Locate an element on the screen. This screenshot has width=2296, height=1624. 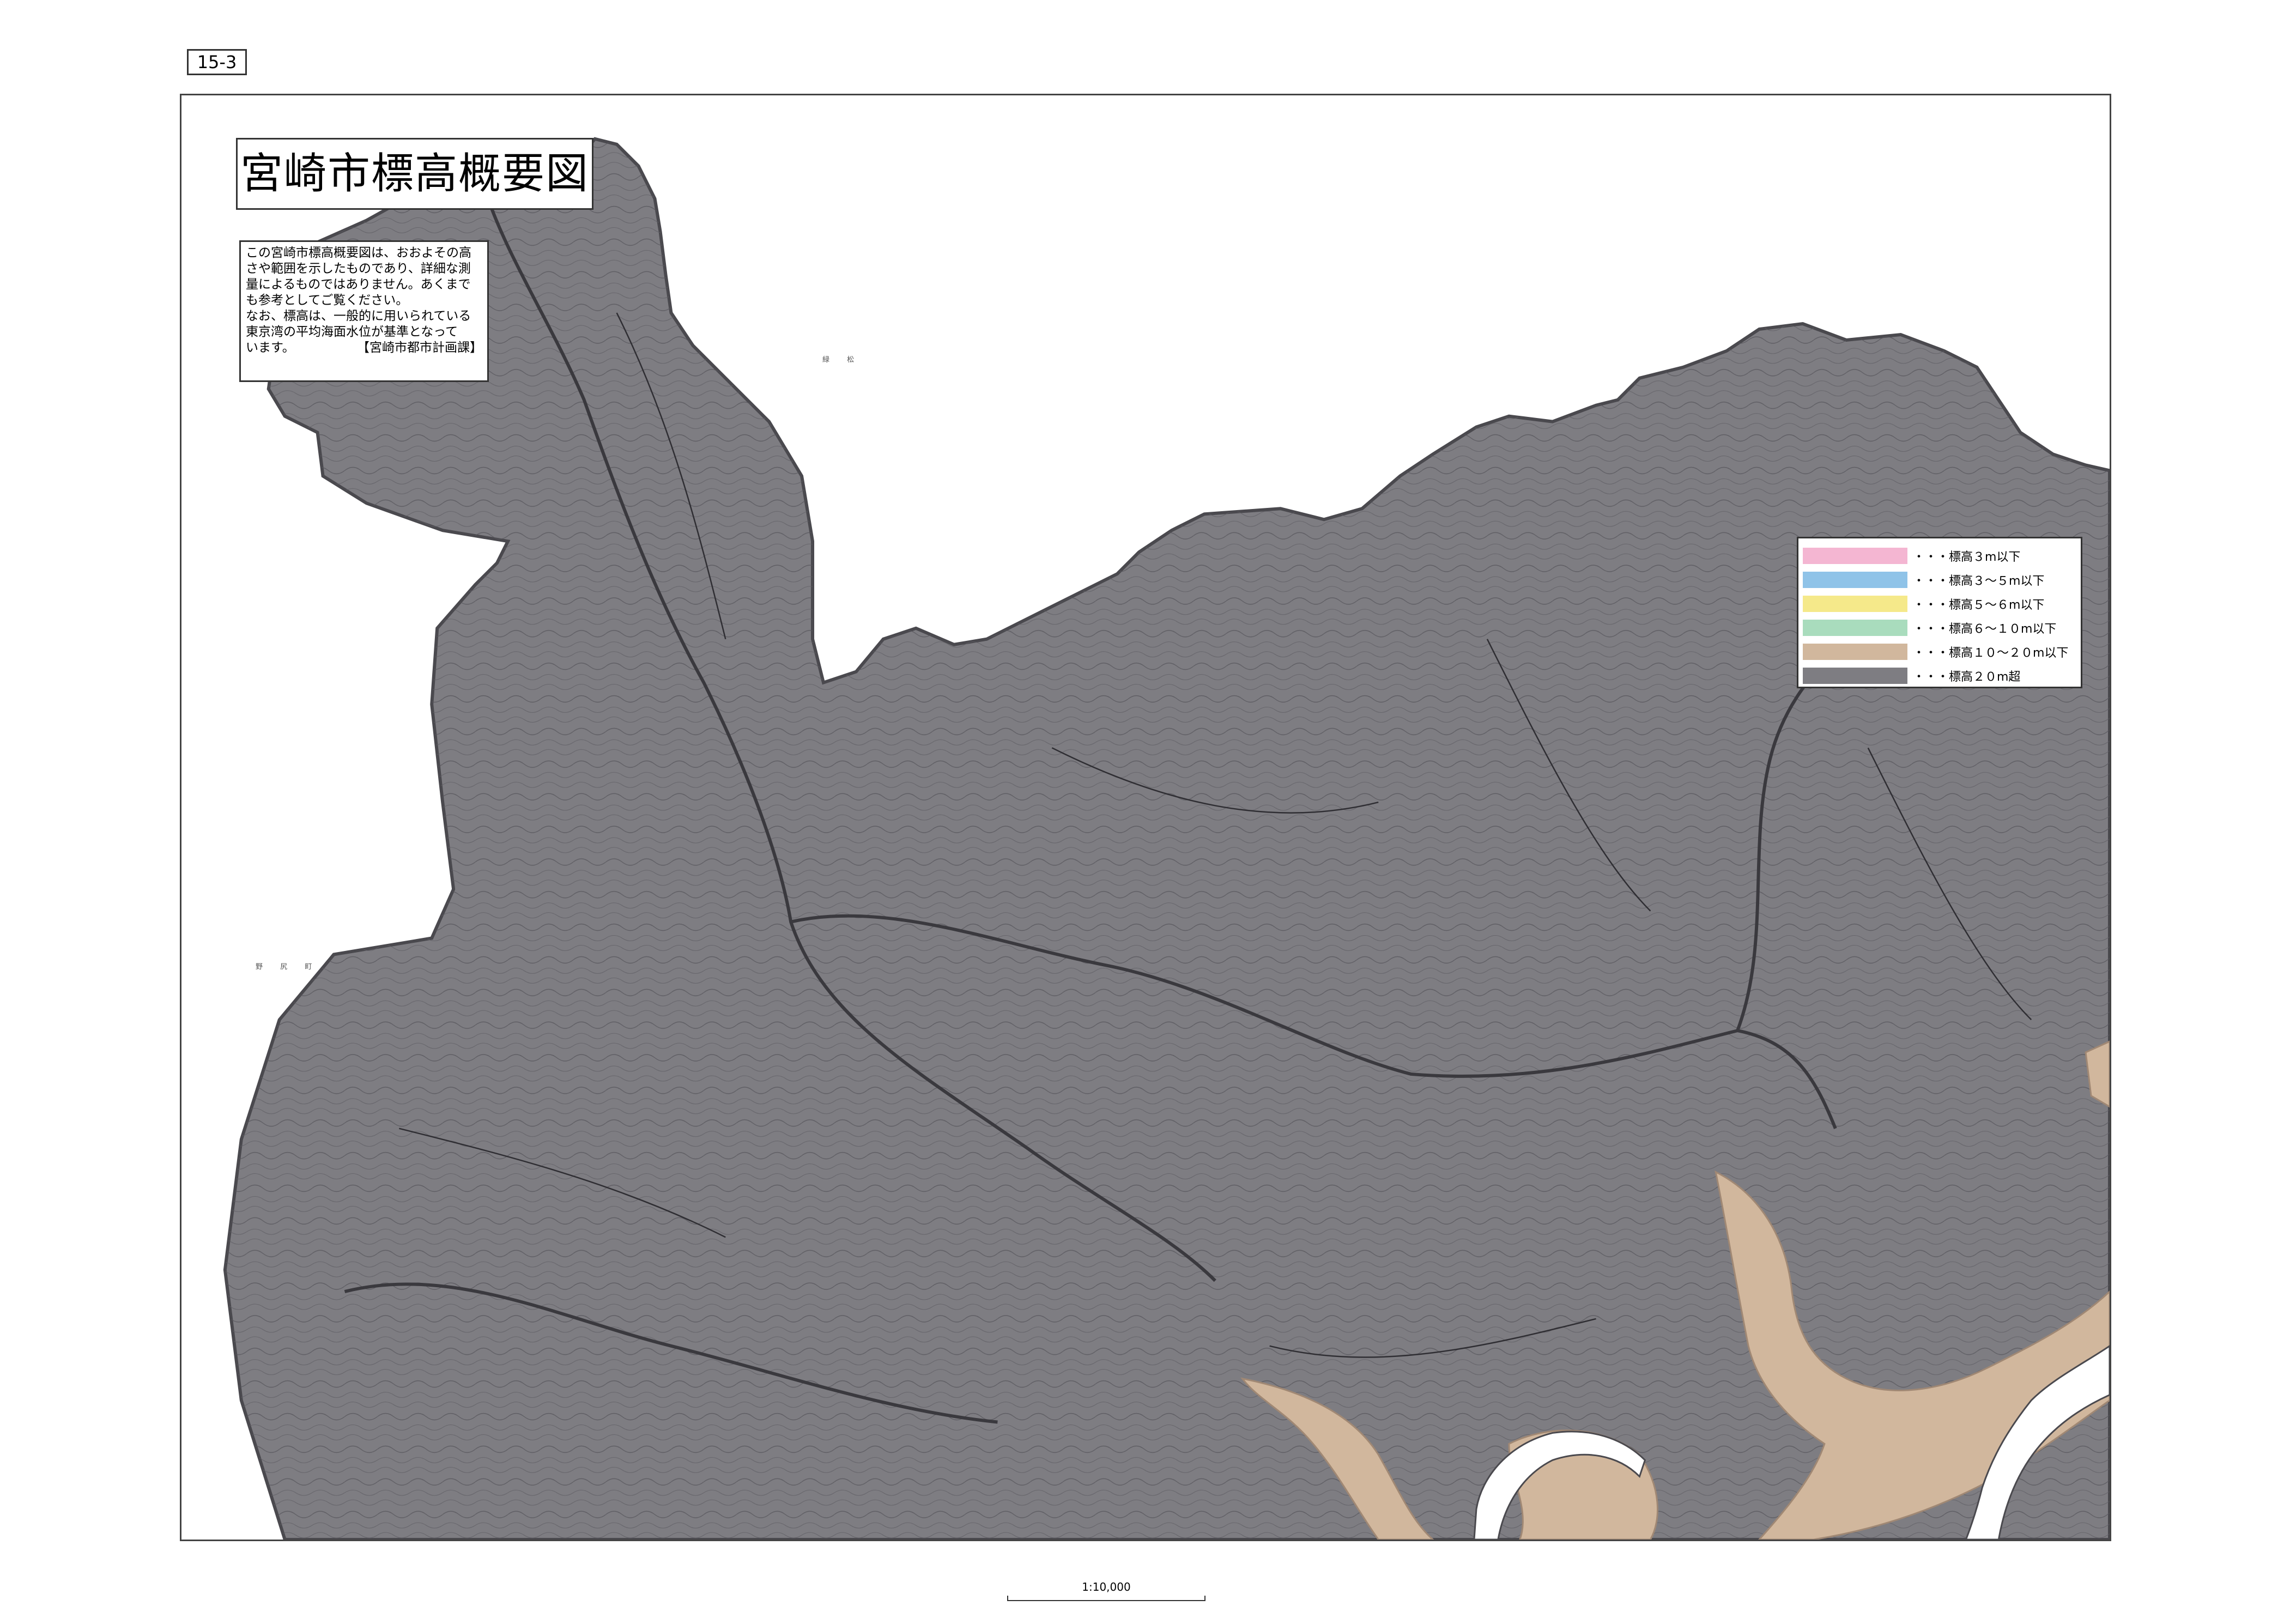
sheet-number: 15-3 is located at coordinates (217, 62).